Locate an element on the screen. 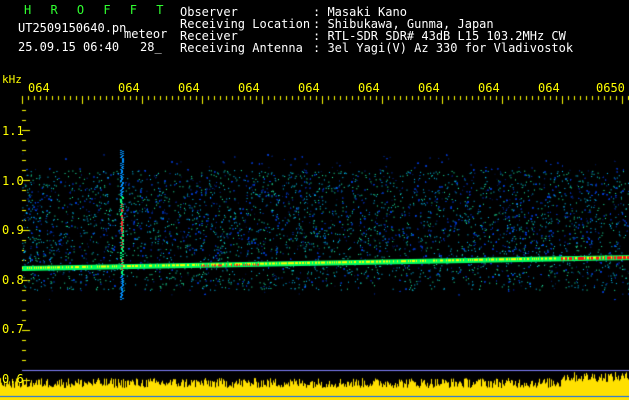  file-name: UT2509150640.pn is located at coordinates (72, 28).